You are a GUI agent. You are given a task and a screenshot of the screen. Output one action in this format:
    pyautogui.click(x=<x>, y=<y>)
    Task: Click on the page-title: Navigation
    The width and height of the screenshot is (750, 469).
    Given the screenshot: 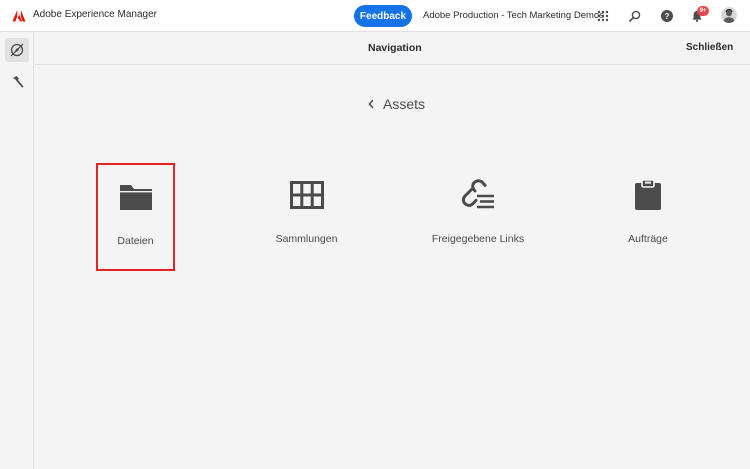 What is the action you would take?
    pyautogui.click(x=395, y=48)
    